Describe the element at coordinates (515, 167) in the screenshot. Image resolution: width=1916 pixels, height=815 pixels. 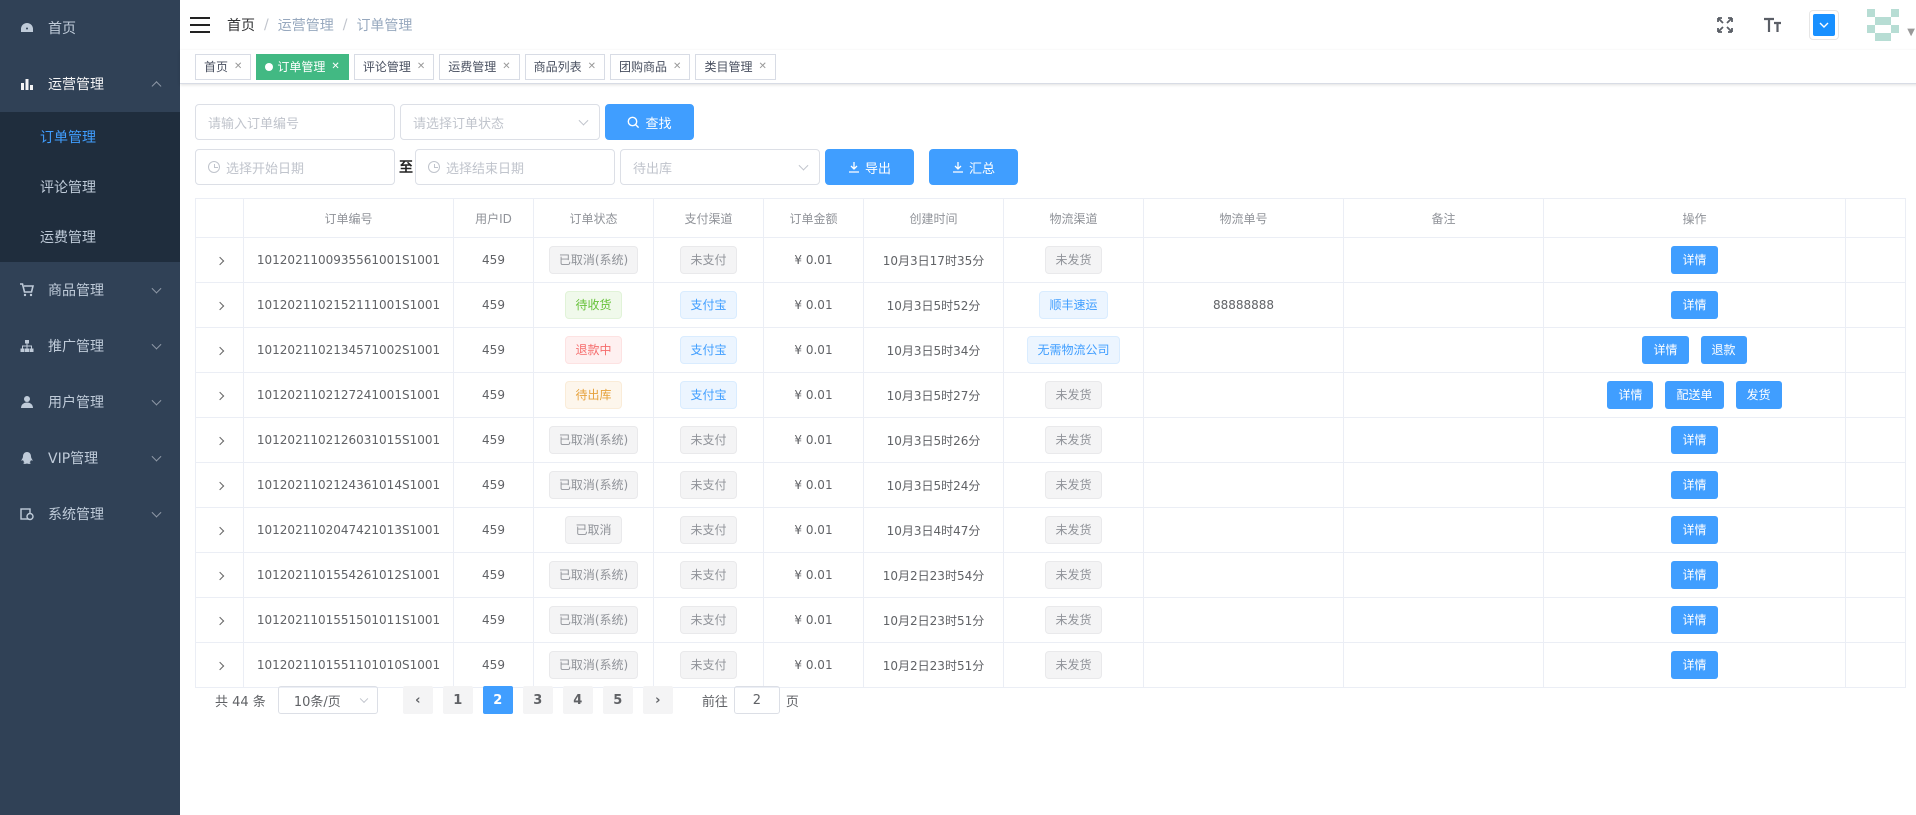
I see `end-date-picker: 选择结束日期` at that location.